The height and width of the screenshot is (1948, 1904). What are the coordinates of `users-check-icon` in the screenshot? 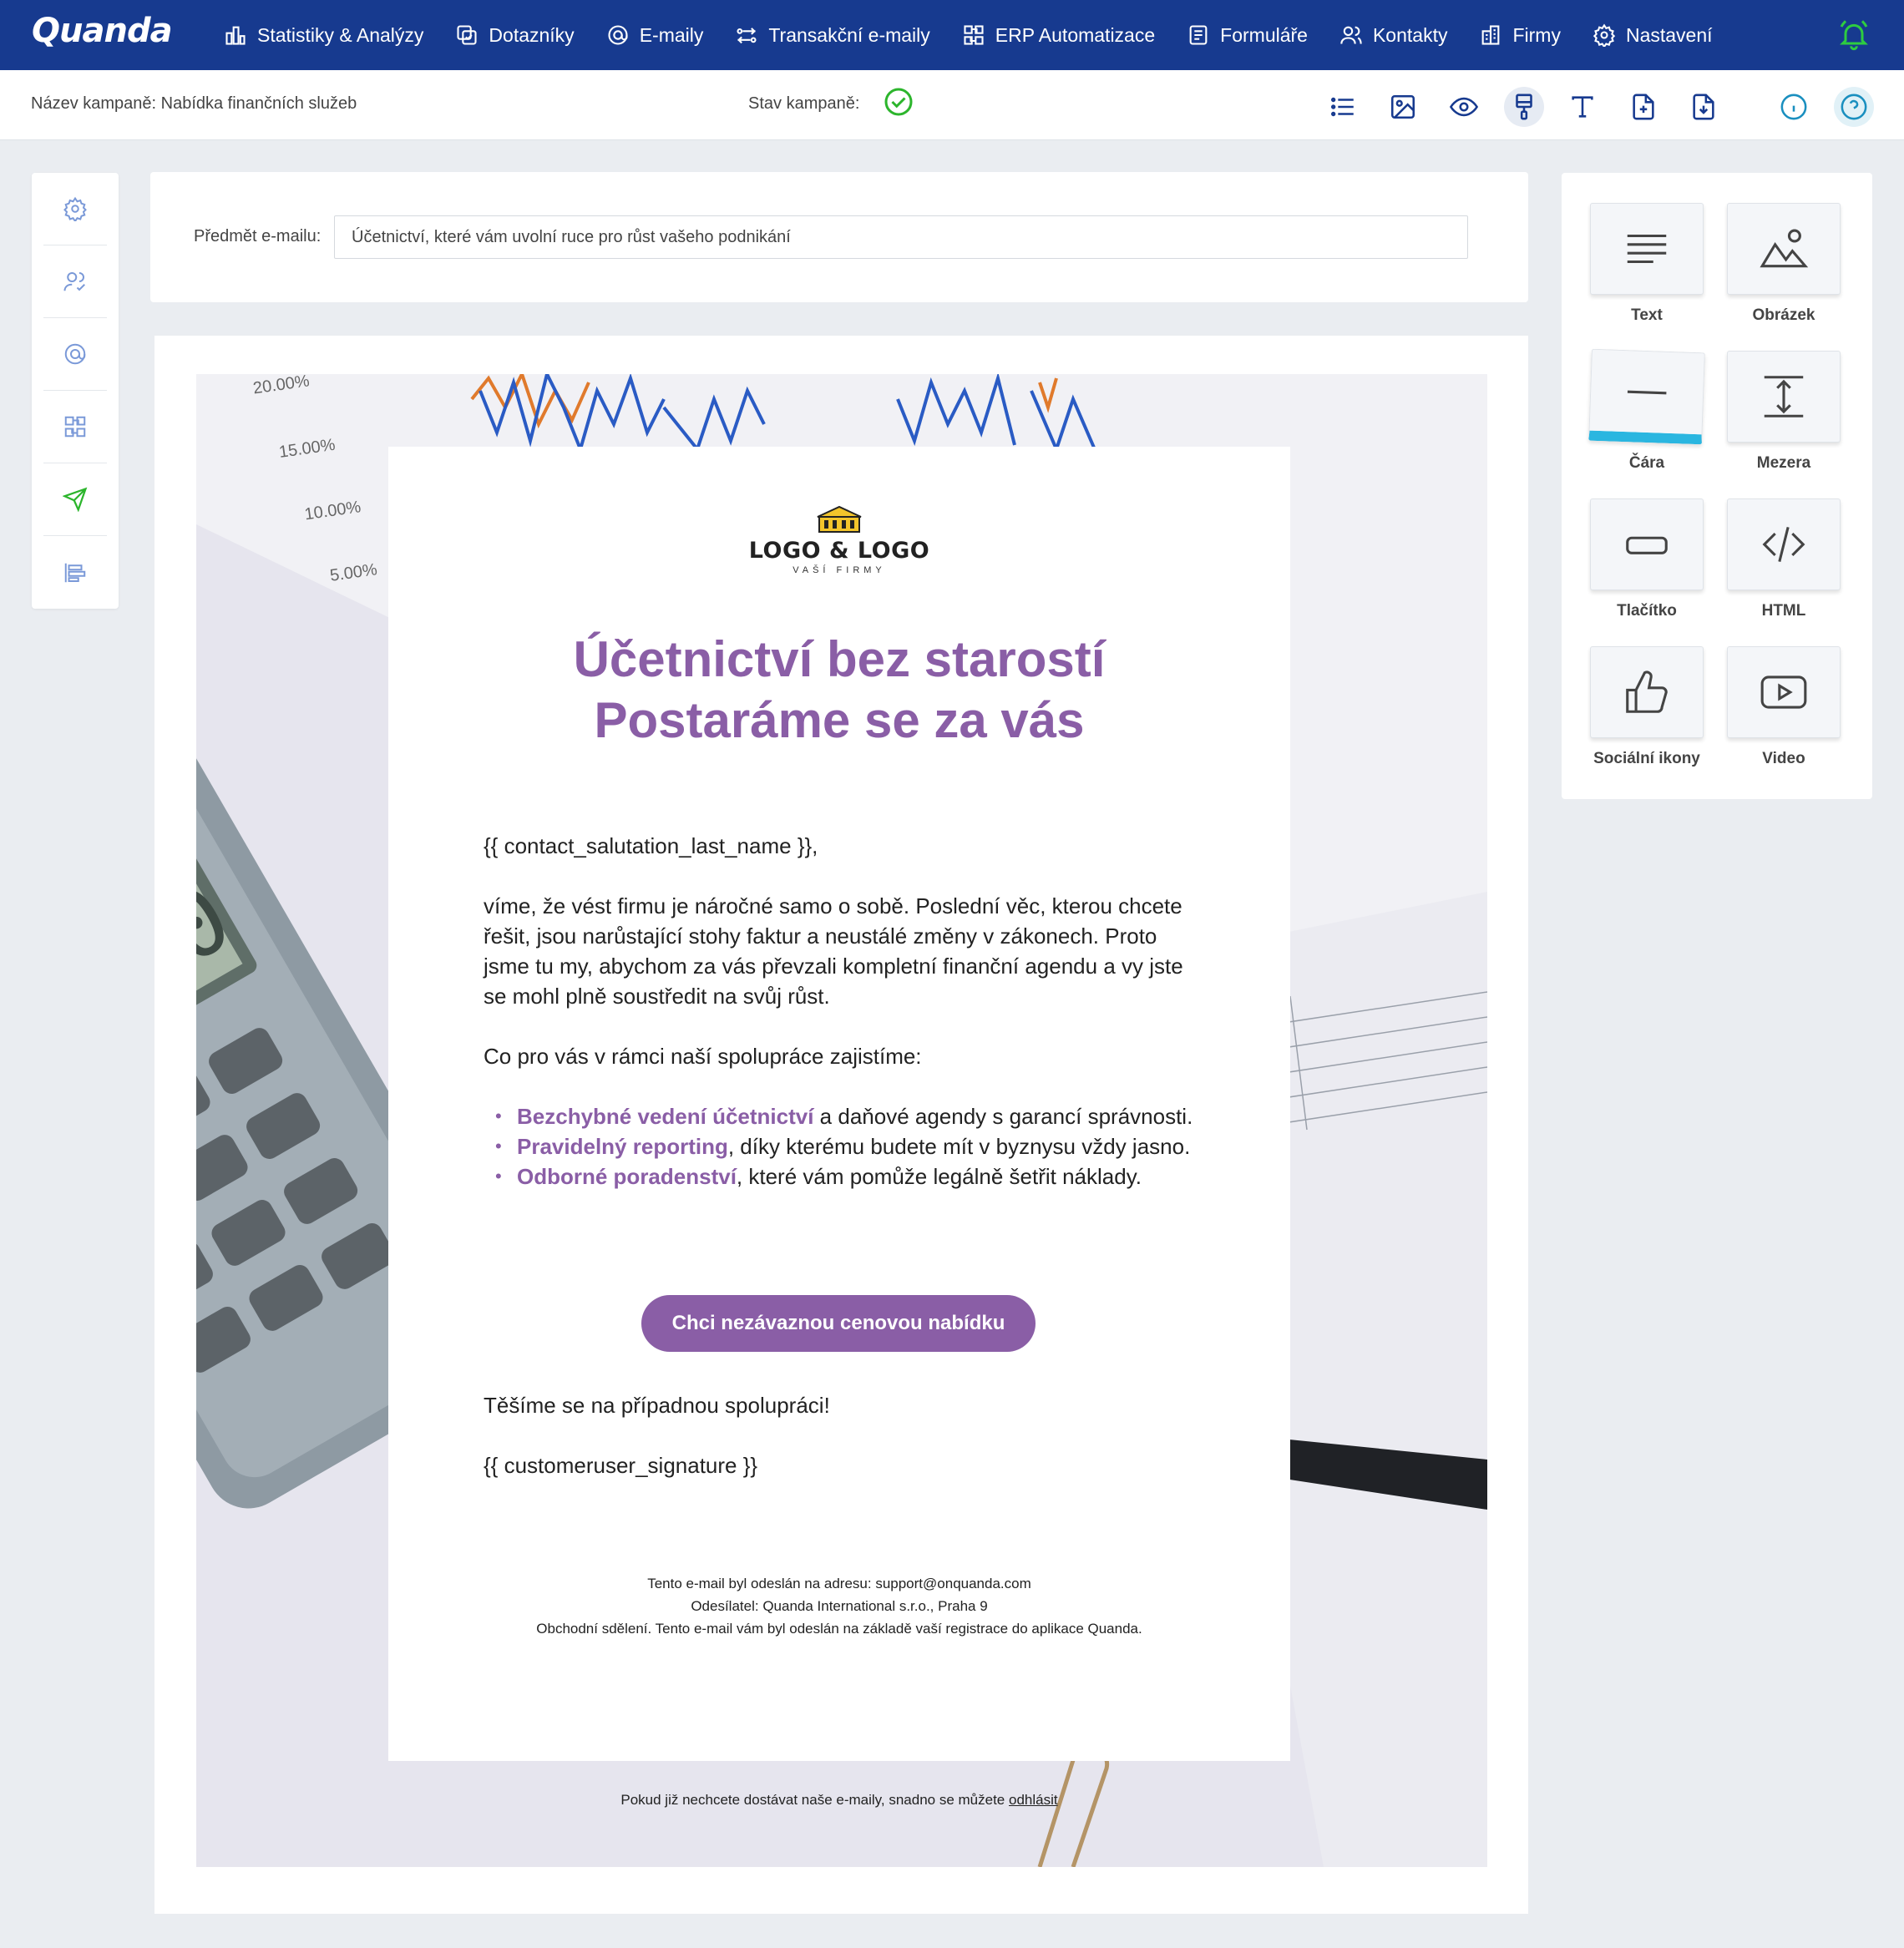 It's located at (74, 281).